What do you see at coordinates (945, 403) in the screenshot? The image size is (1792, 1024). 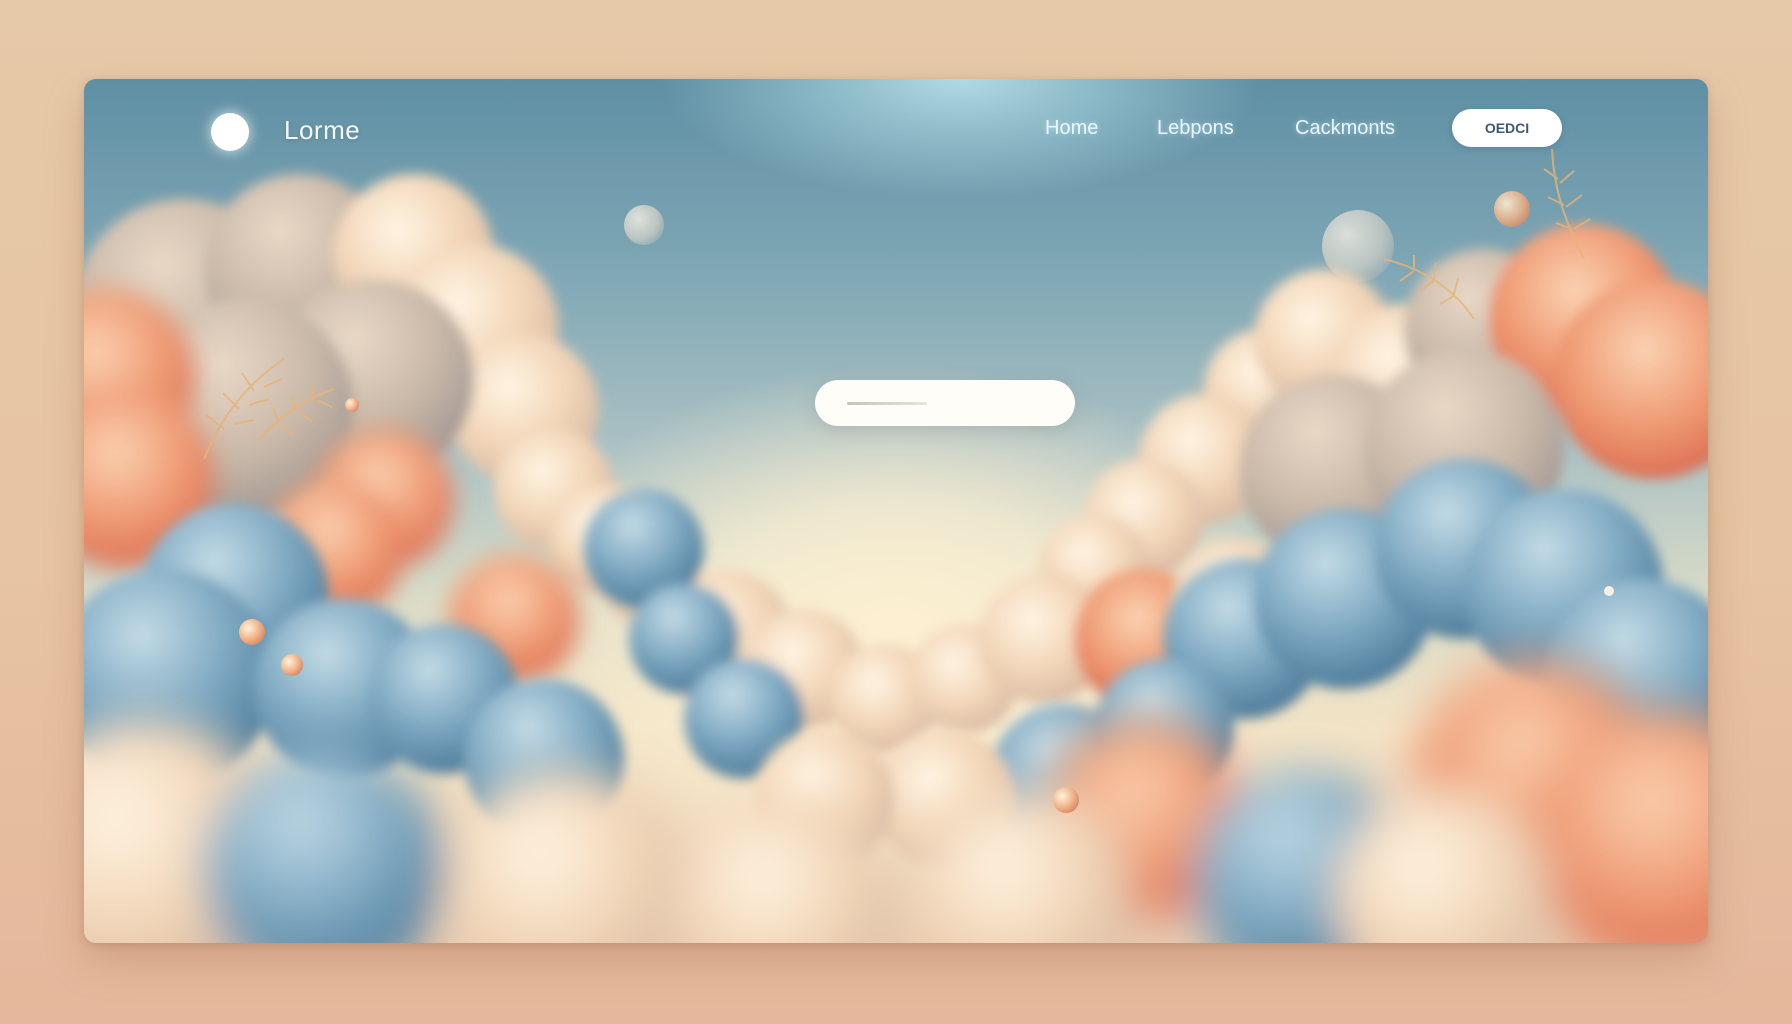 I see `search-input` at bounding box center [945, 403].